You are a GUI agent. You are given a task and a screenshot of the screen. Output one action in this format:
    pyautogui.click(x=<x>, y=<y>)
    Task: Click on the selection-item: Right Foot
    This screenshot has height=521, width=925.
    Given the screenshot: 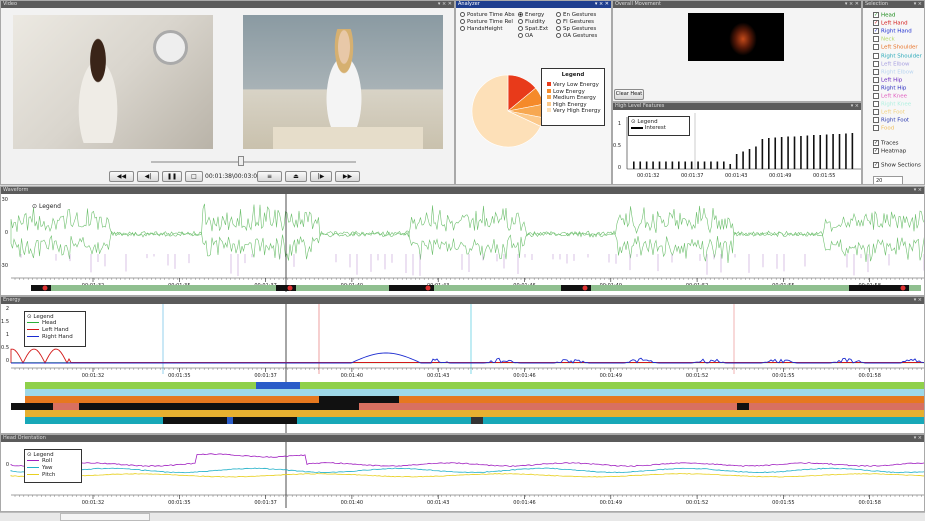 What is the action you would take?
    pyautogui.click(x=891, y=120)
    